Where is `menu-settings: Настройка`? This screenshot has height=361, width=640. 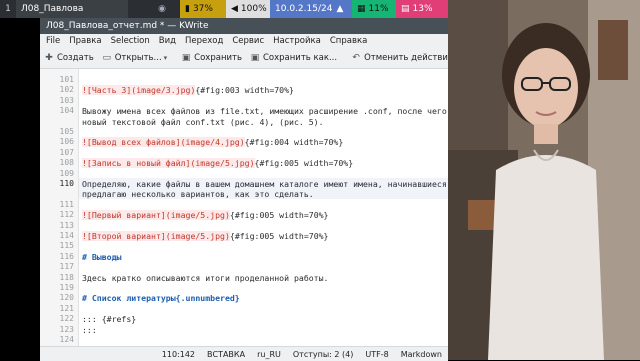 menu-settings: Настройка is located at coordinates (297, 41).